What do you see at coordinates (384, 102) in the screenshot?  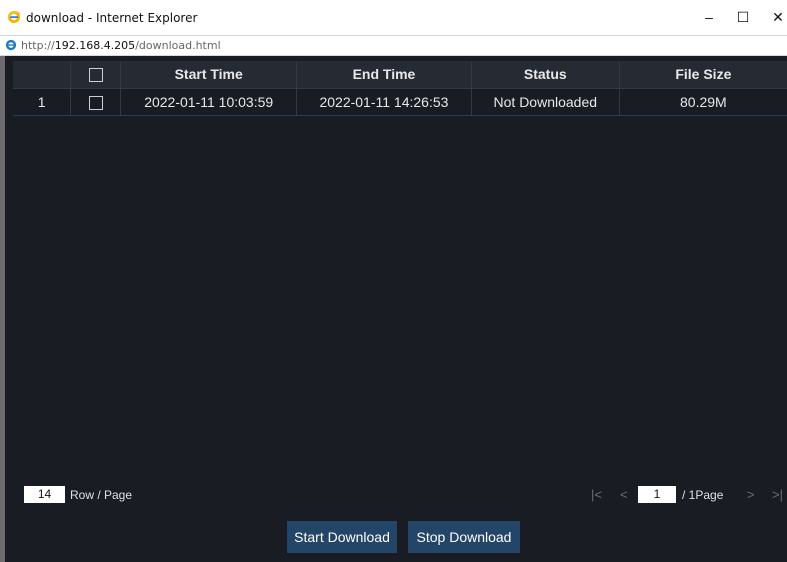 I see `row-end-time: 2022-01-11 14:26:53` at bounding box center [384, 102].